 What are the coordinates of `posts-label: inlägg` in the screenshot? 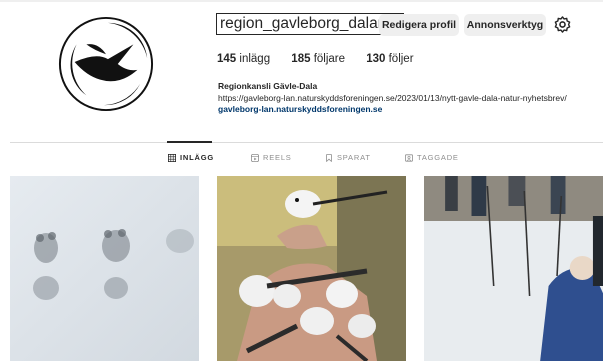 It's located at (255, 59).